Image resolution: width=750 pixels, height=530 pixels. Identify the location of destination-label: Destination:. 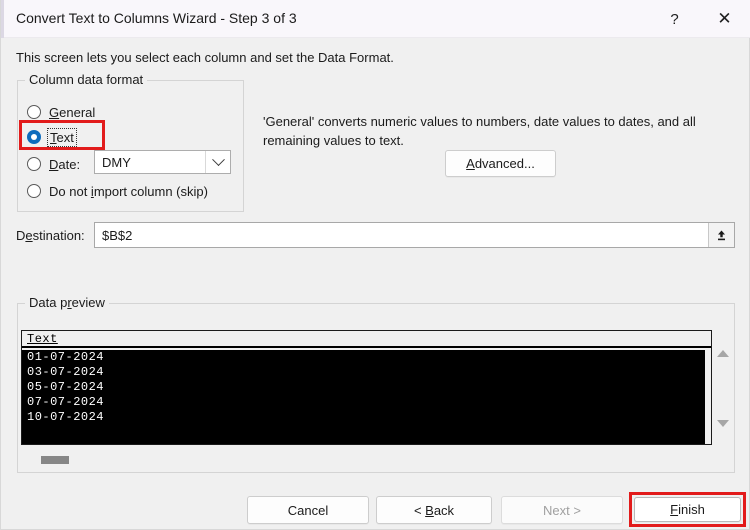
(50, 235).